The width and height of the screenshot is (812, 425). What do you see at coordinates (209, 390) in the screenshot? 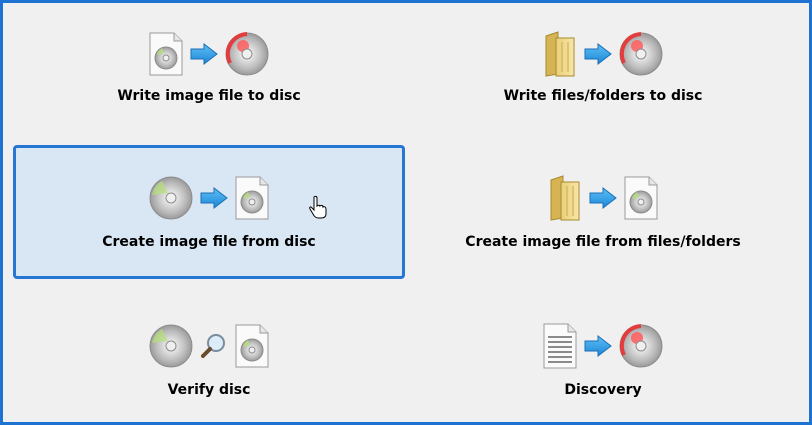
I see `tile-label: Verify disc` at bounding box center [209, 390].